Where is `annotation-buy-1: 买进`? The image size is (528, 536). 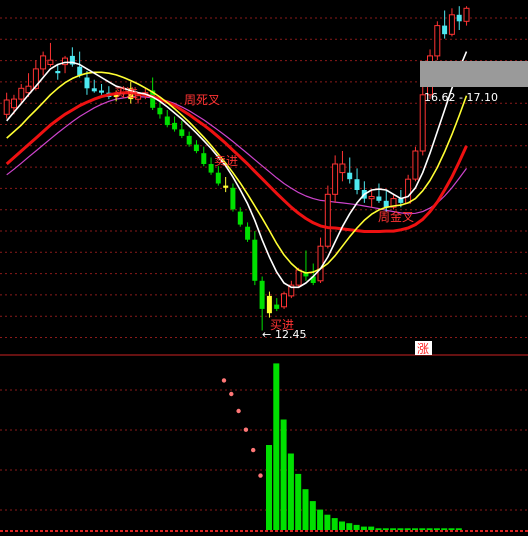 annotation-buy-1: 买进 is located at coordinates (126, 93).